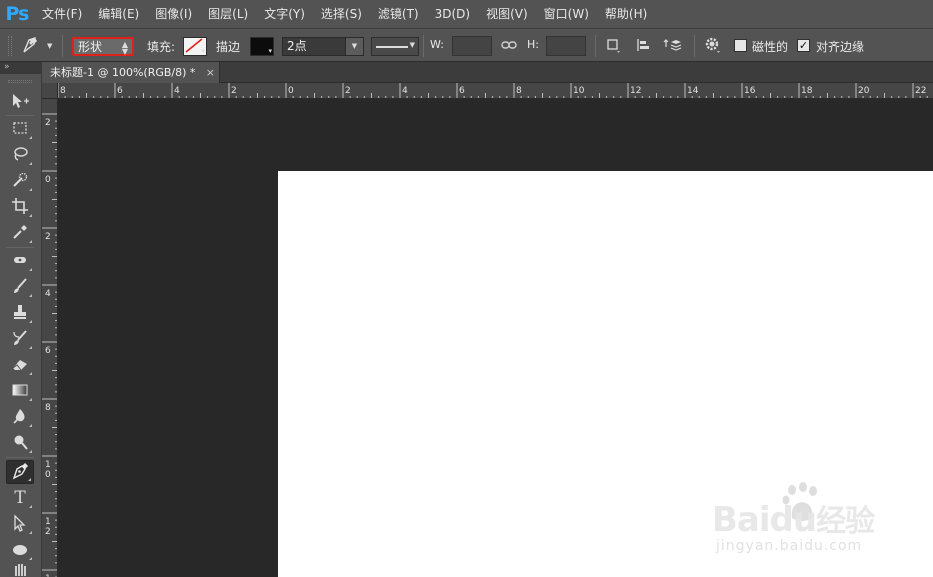 The width and height of the screenshot is (933, 577). I want to click on move-icon, so click(20, 102).